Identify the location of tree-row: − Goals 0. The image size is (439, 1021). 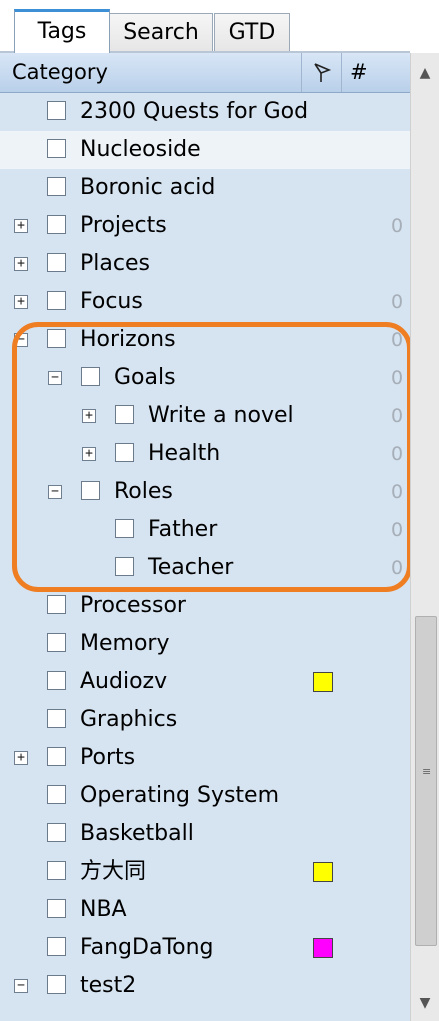
(205, 378).